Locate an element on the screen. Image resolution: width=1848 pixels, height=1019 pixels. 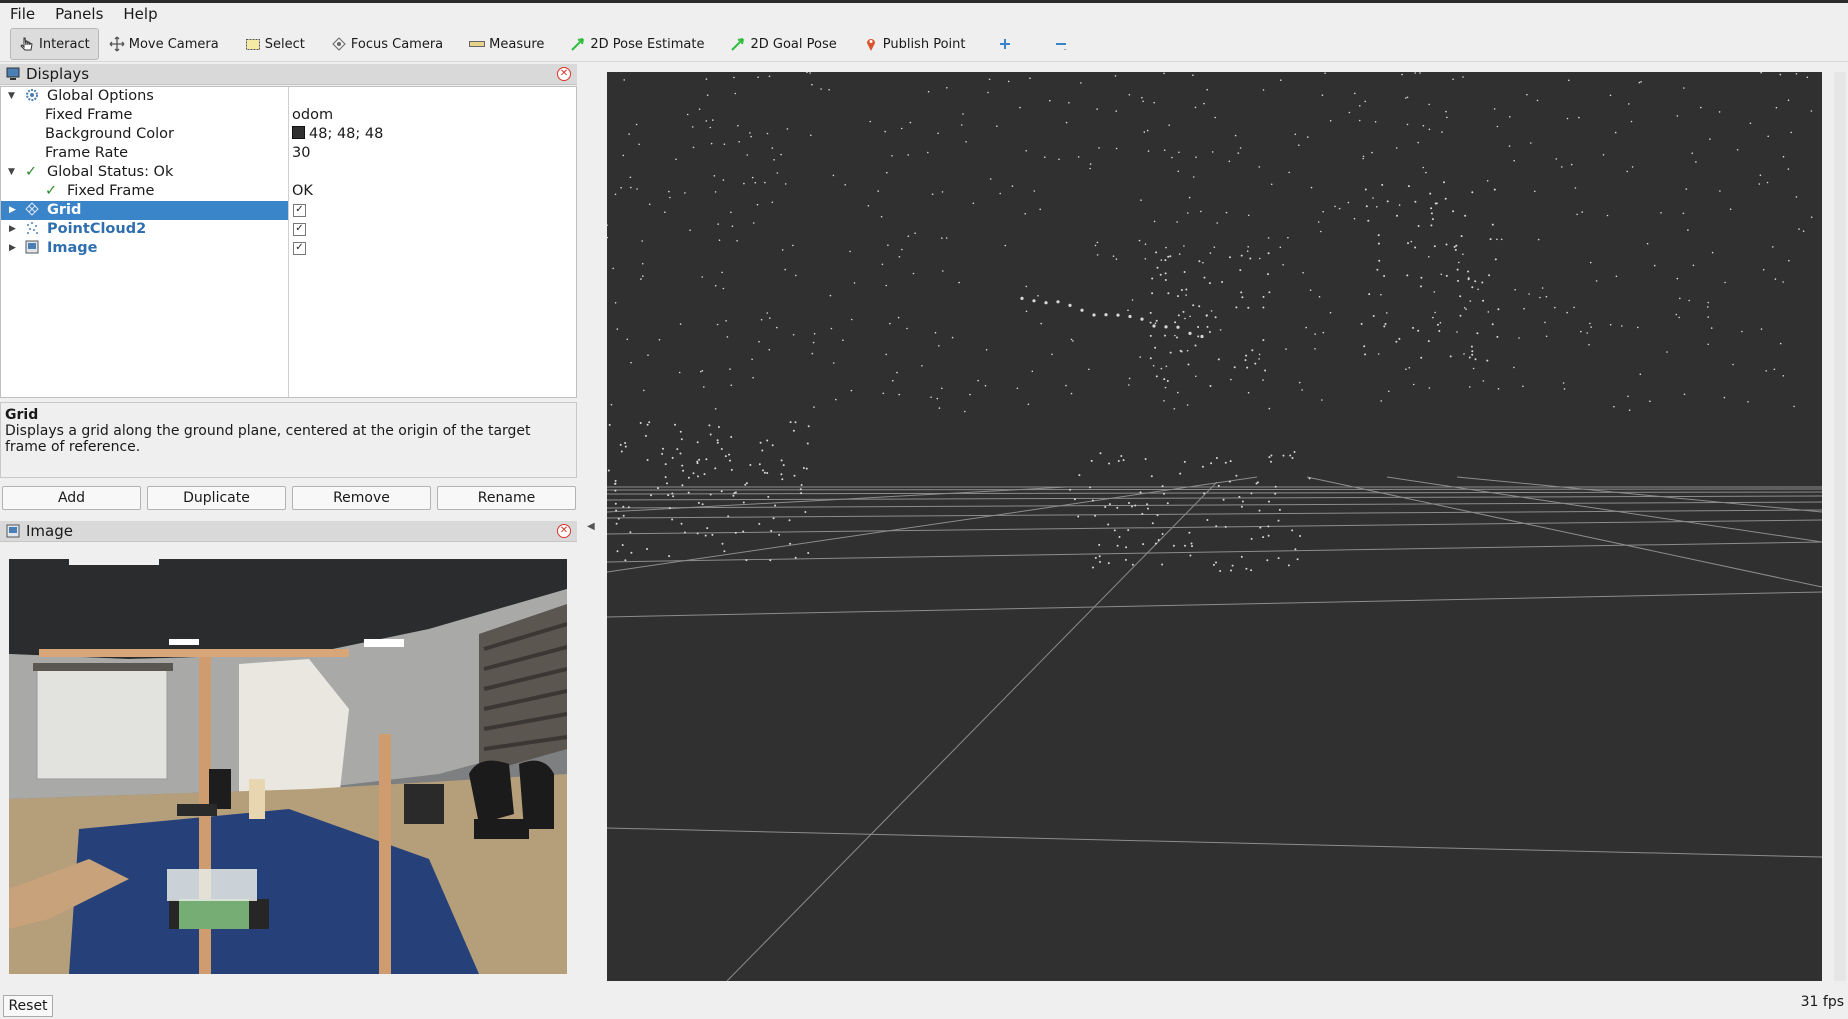
tree-row-global-options: ▼ Global Options is located at coordinates (288, 96).